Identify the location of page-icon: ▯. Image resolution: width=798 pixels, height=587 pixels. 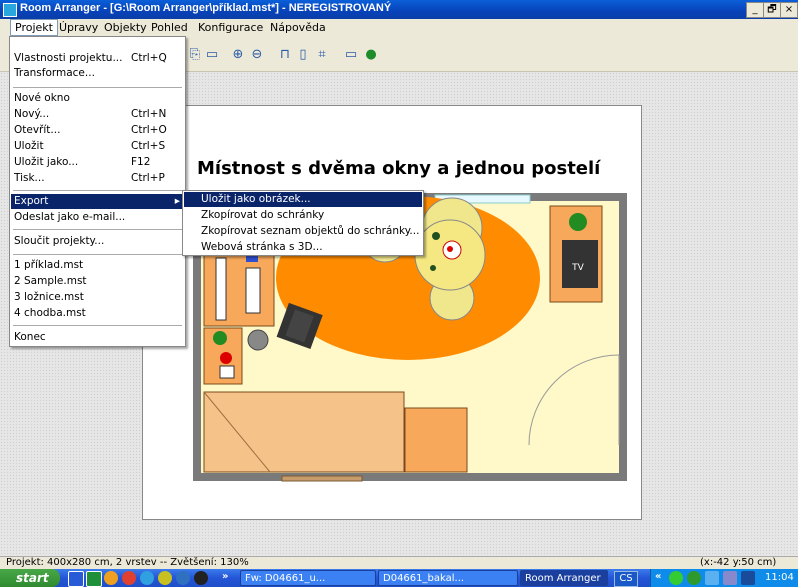
(303, 55).